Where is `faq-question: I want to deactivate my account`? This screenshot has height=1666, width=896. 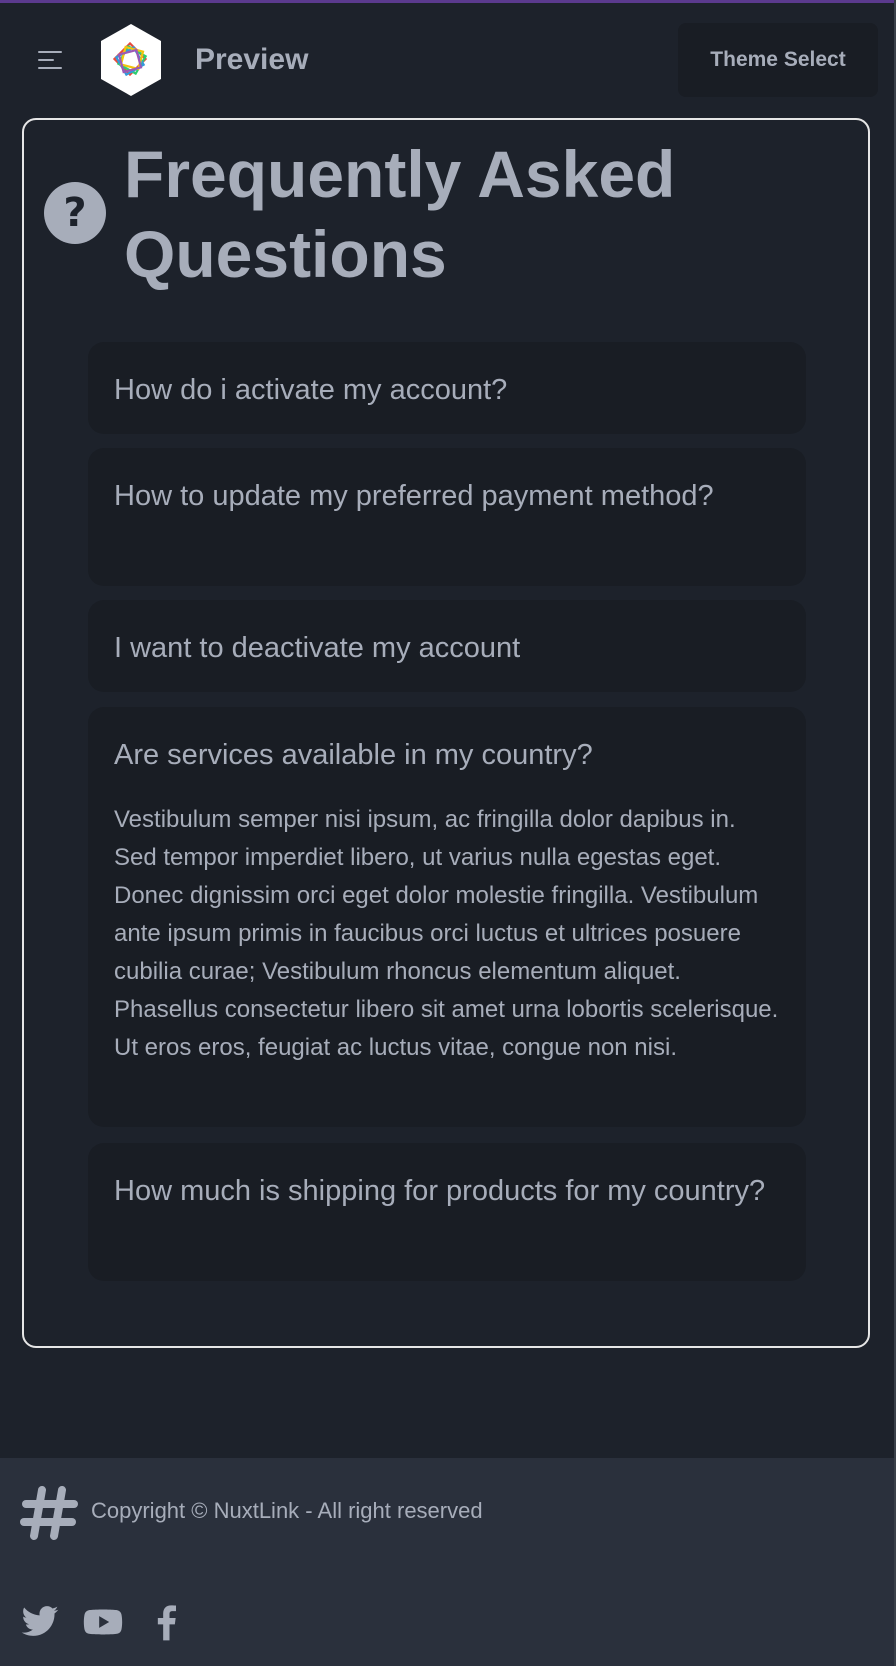 faq-question: I want to deactivate my account is located at coordinates (447, 648).